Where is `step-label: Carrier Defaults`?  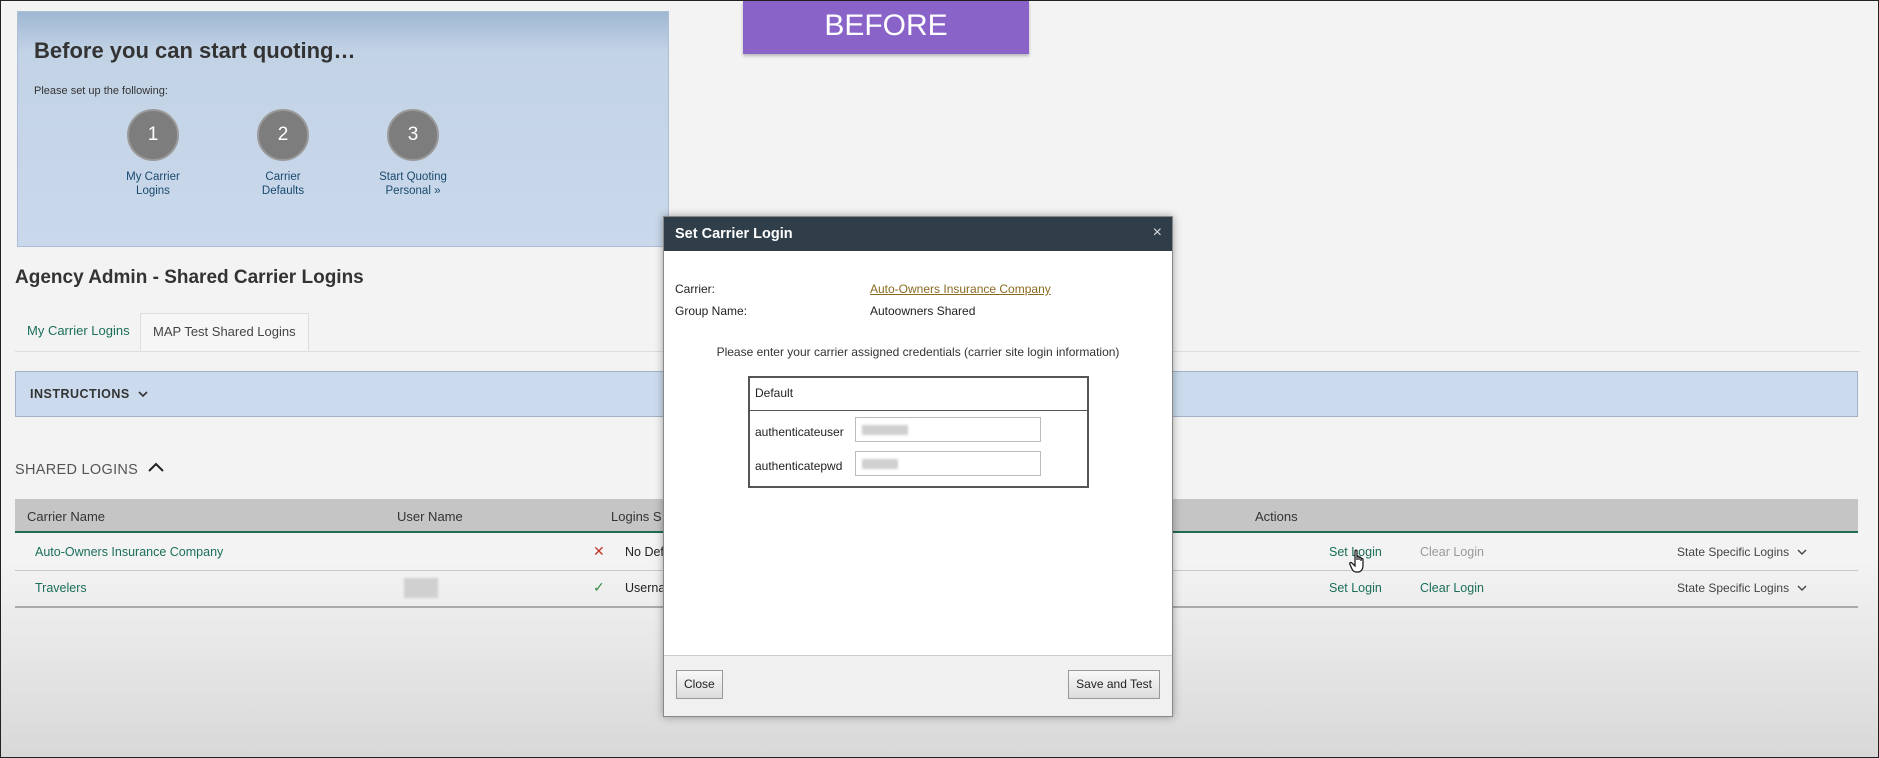 step-label: Carrier Defaults is located at coordinates (283, 184).